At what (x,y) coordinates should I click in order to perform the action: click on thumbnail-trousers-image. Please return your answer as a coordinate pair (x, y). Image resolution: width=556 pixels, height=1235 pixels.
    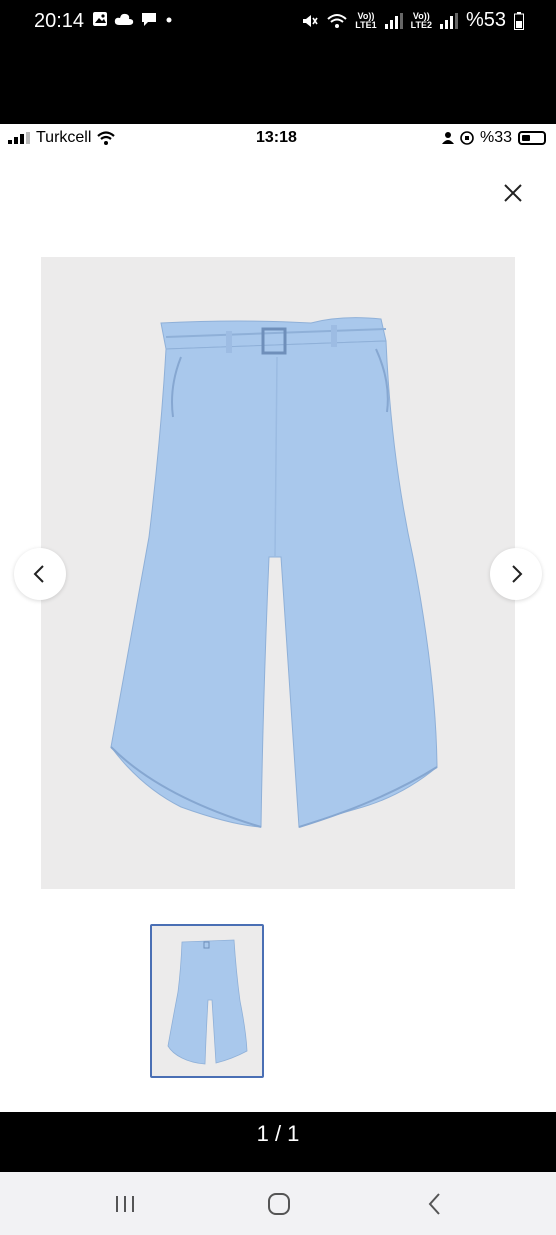
    Looking at the image, I should click on (207, 1002).